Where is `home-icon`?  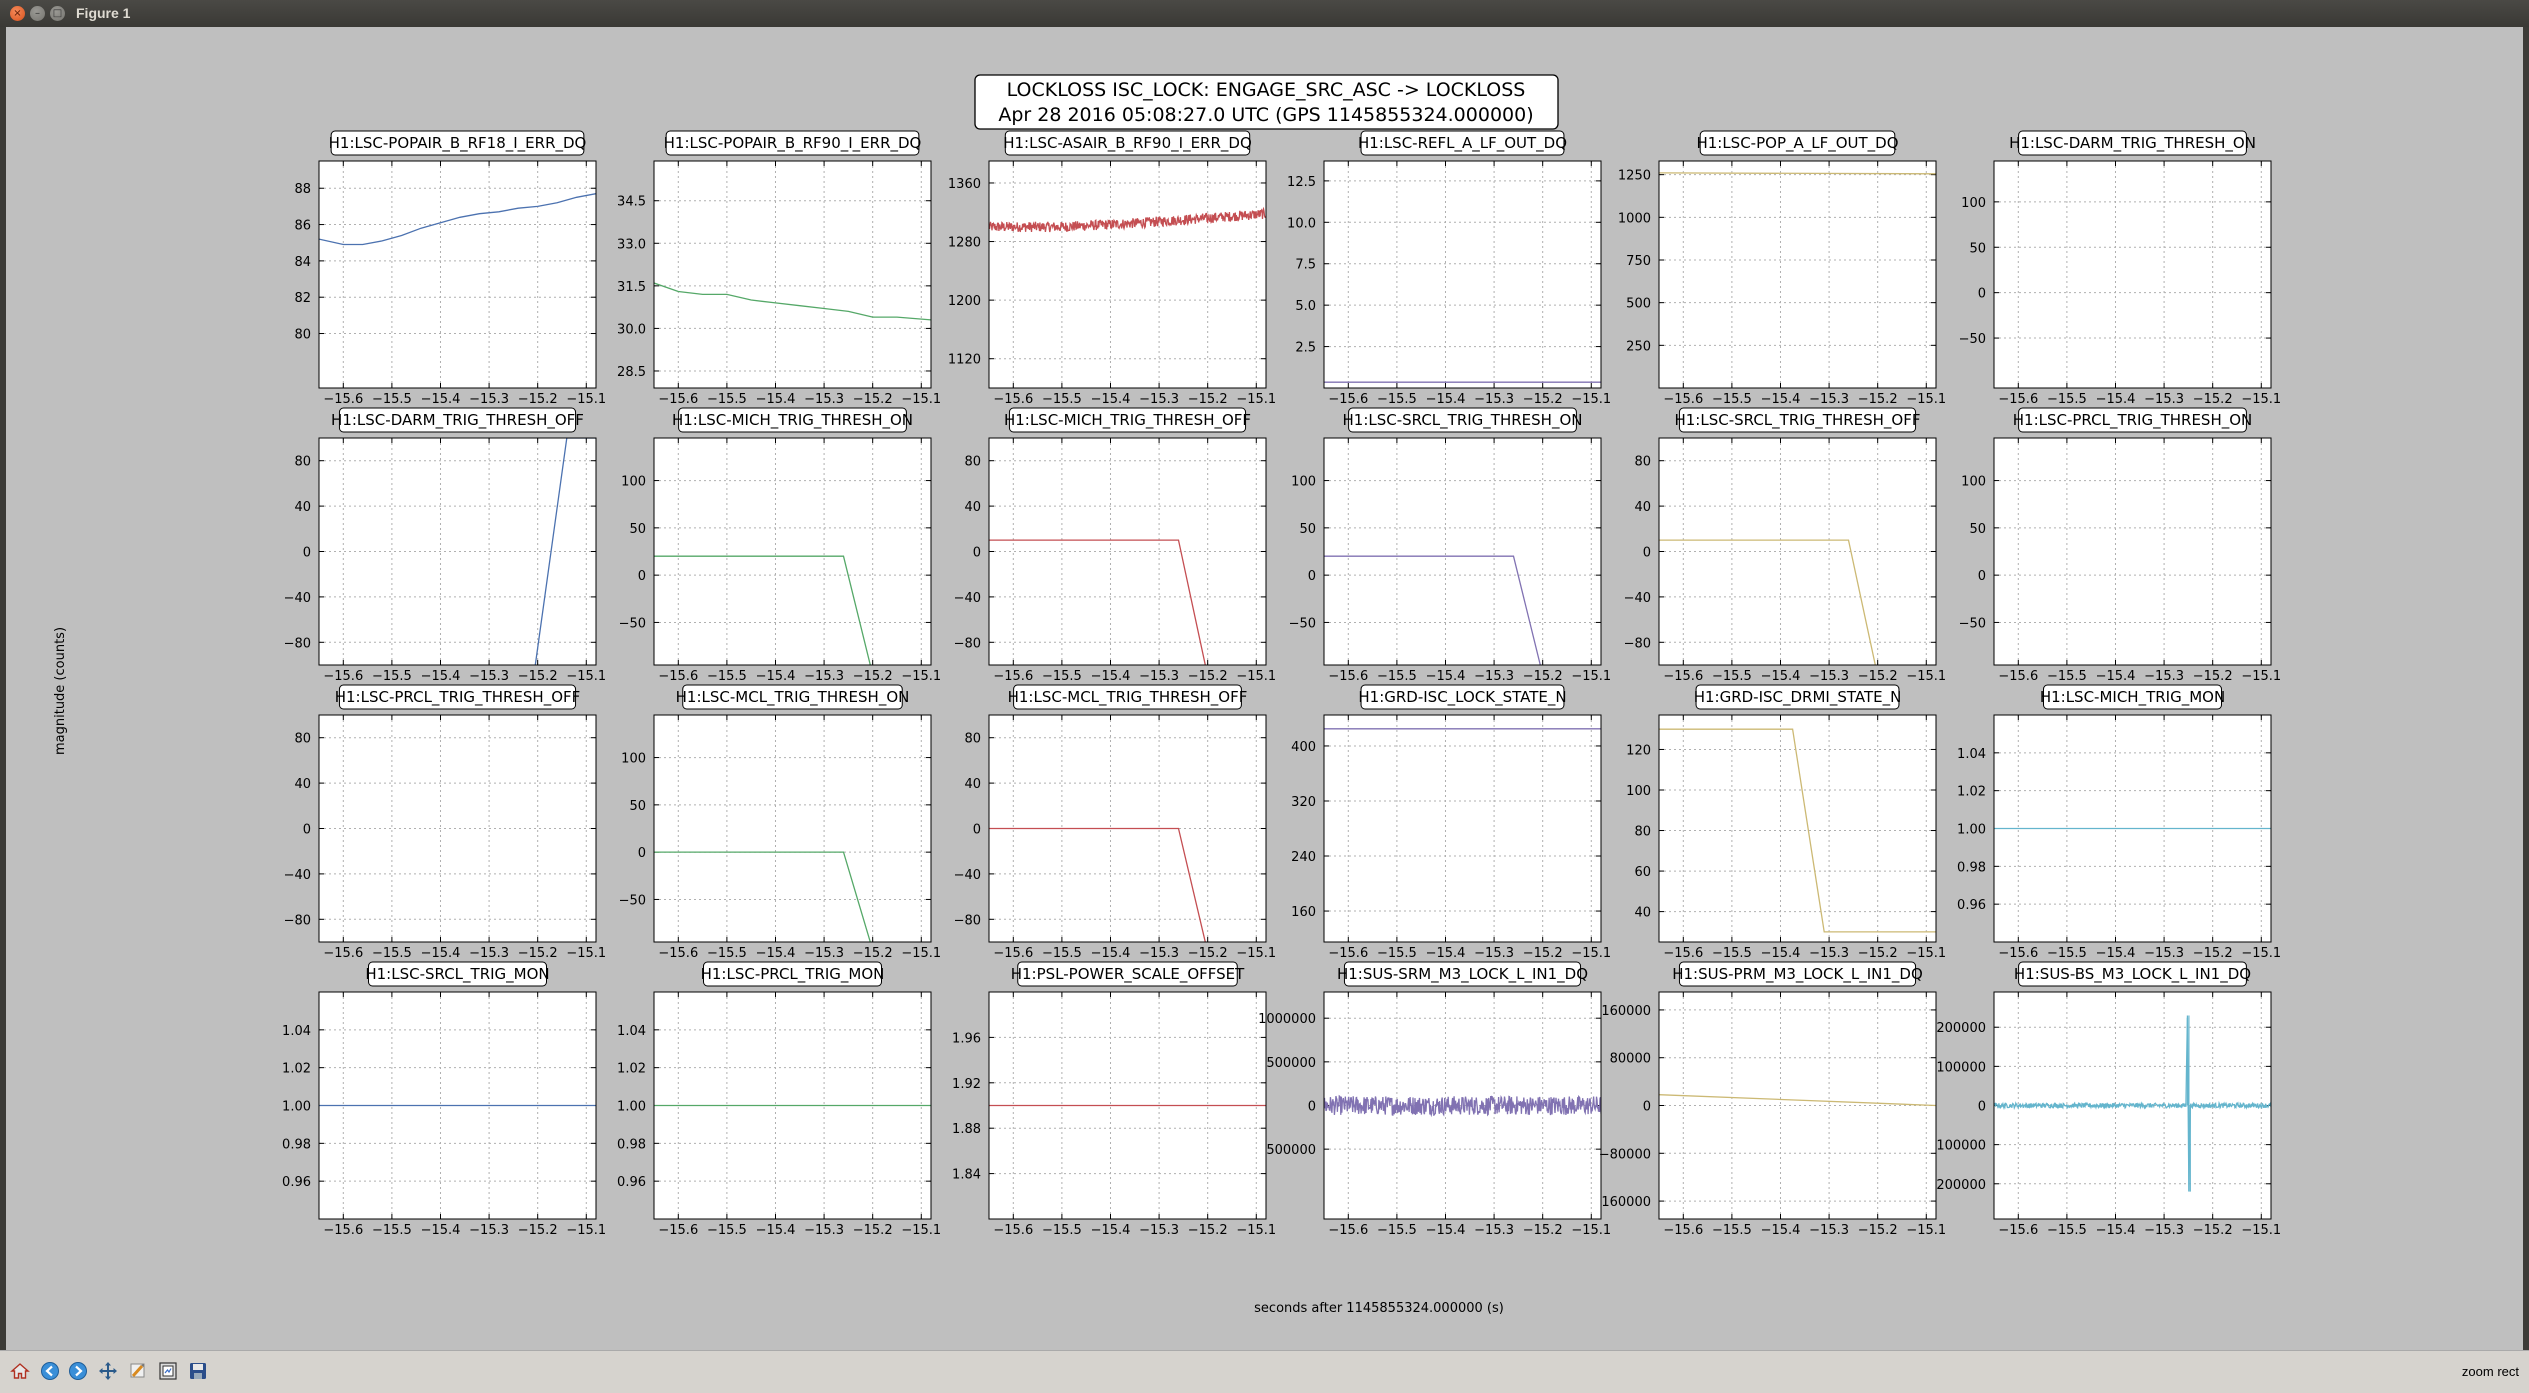 home-icon is located at coordinates (20, 1371).